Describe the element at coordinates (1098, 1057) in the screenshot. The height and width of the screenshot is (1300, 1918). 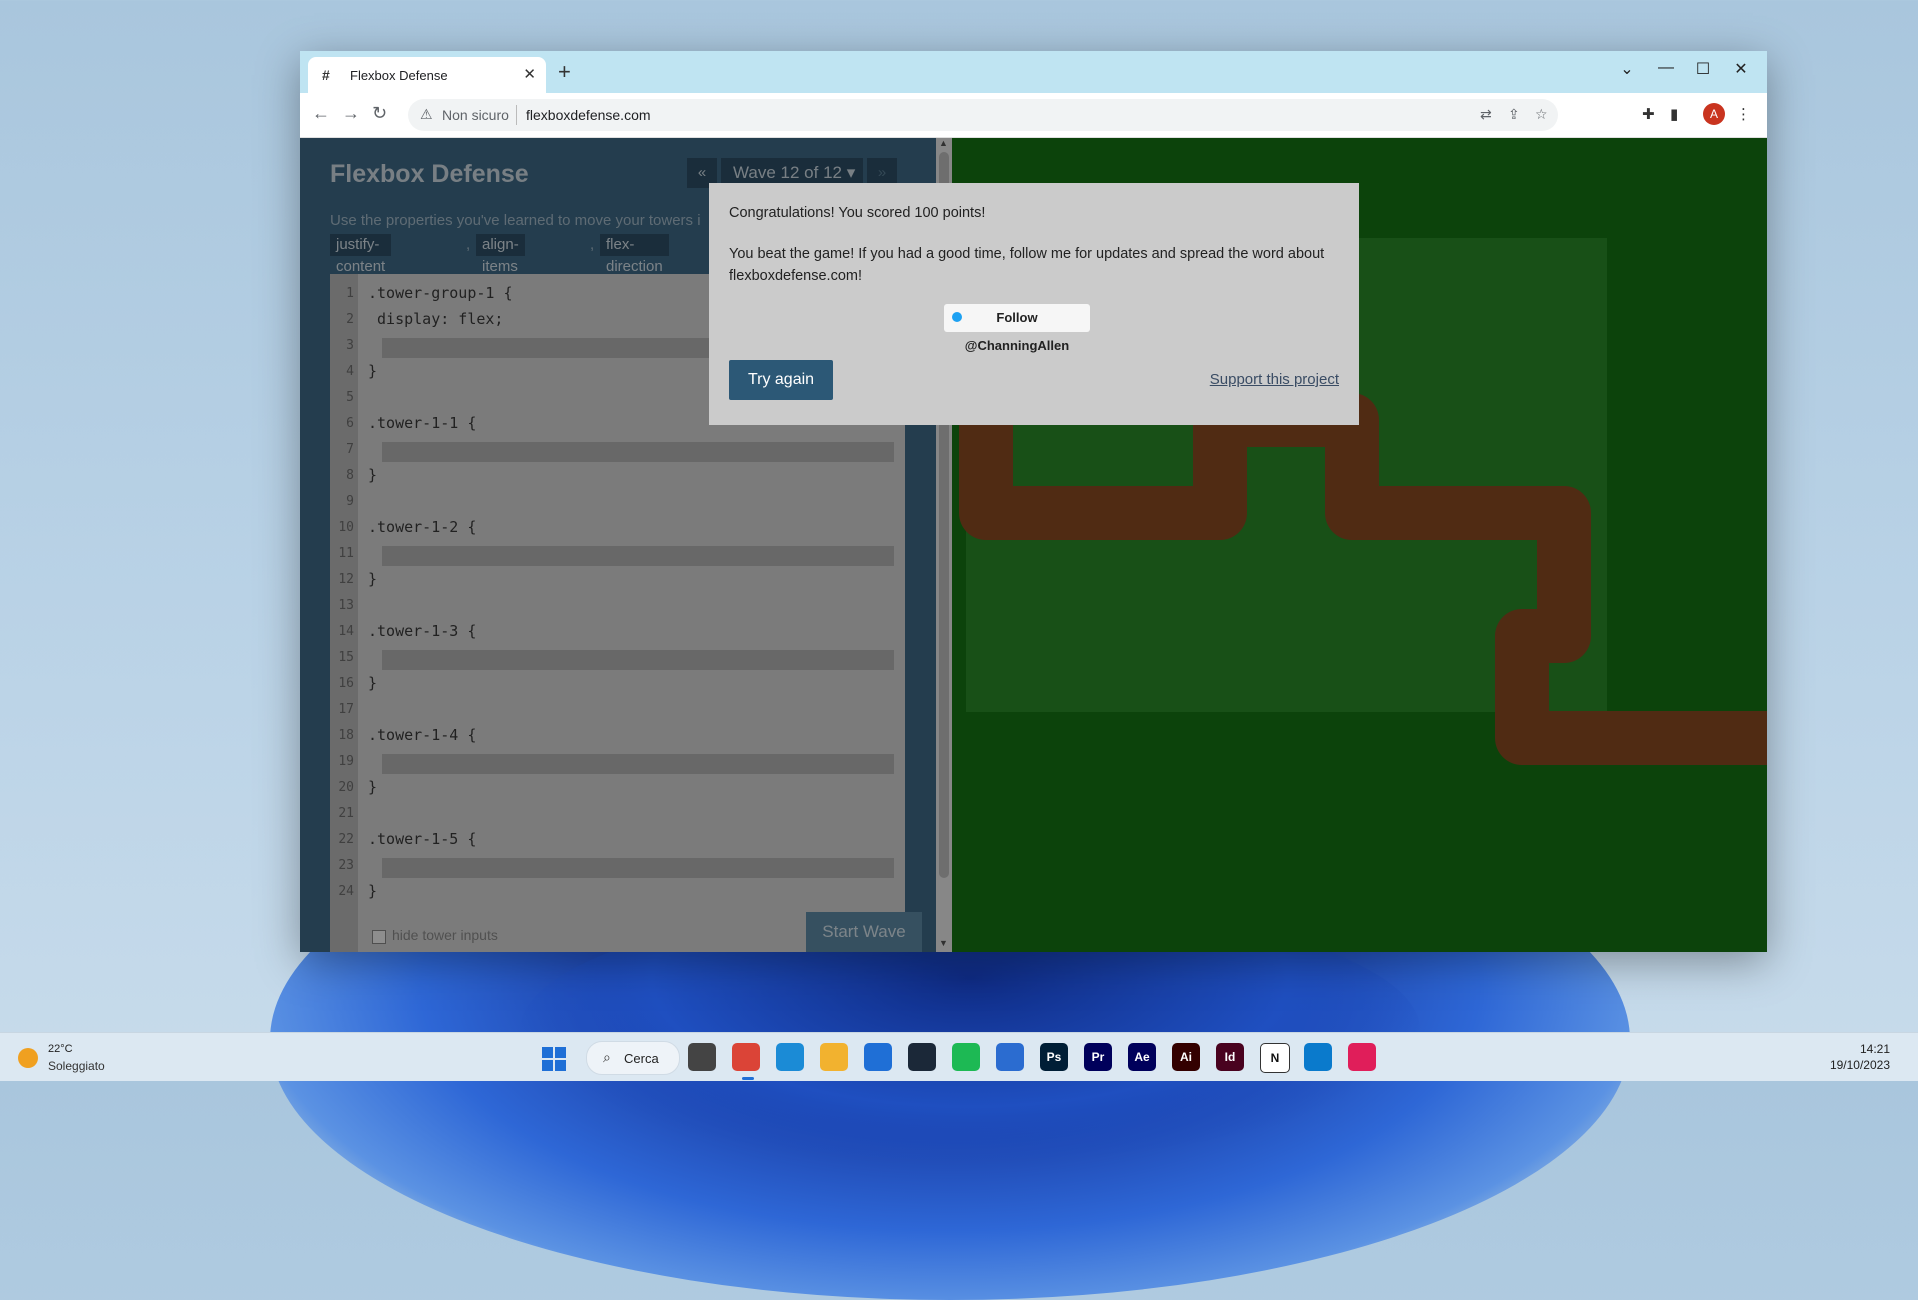
I see `premiere-icon: Pr` at that location.